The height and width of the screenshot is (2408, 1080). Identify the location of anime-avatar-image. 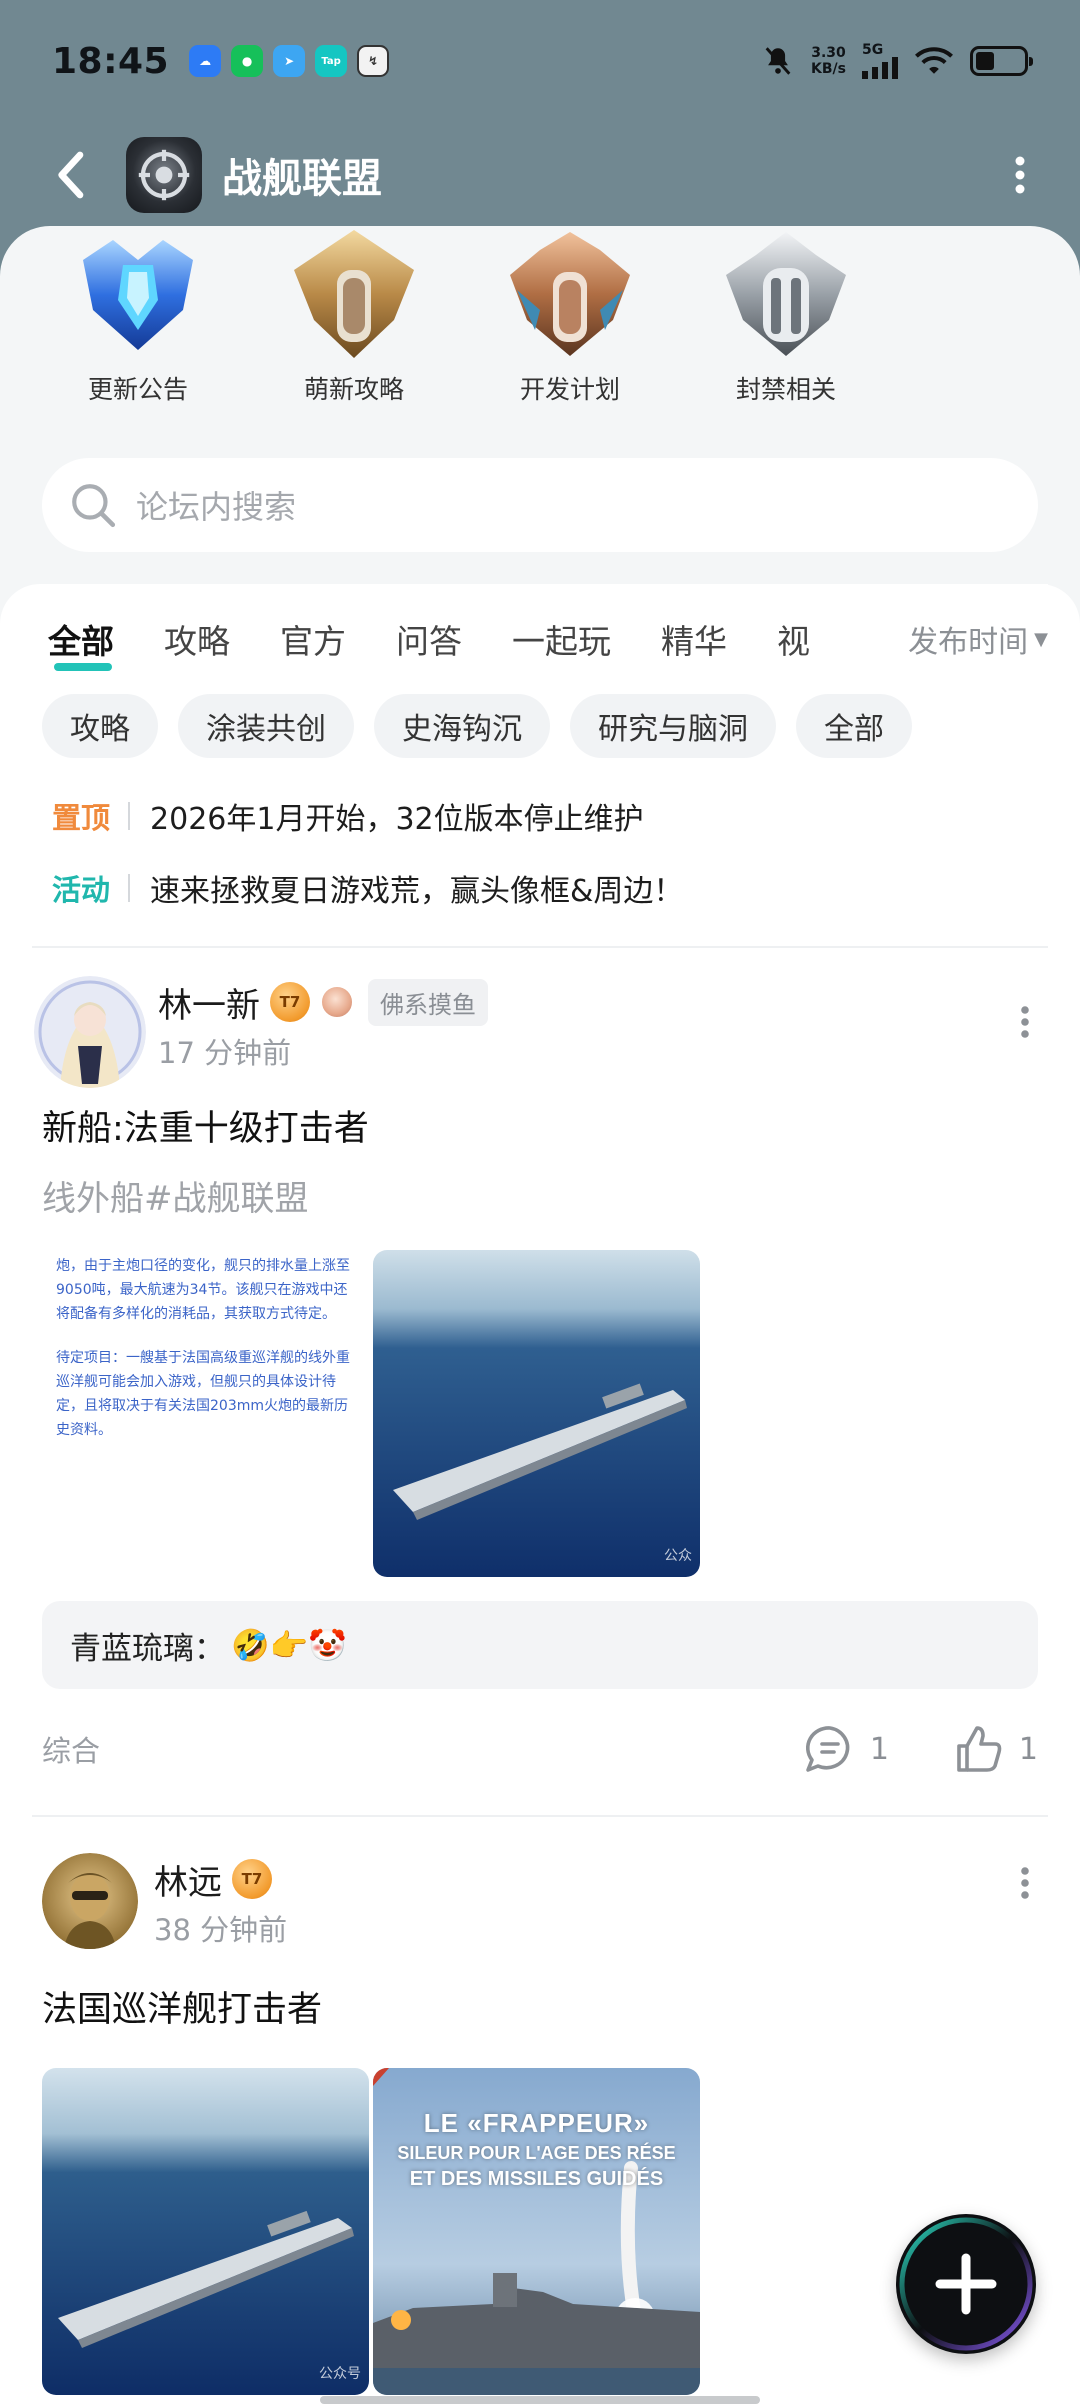
(90, 1032).